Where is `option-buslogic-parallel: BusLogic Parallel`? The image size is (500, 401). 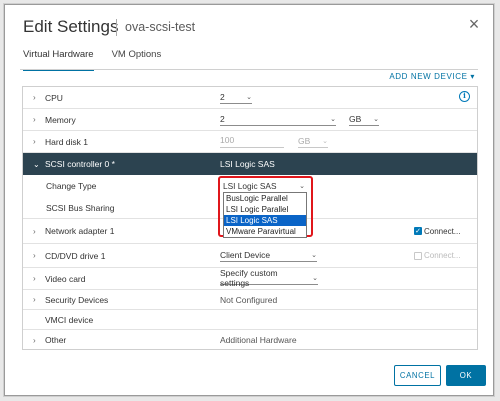
option-buslogic-parallel: BusLogic Parallel is located at coordinates (265, 198).